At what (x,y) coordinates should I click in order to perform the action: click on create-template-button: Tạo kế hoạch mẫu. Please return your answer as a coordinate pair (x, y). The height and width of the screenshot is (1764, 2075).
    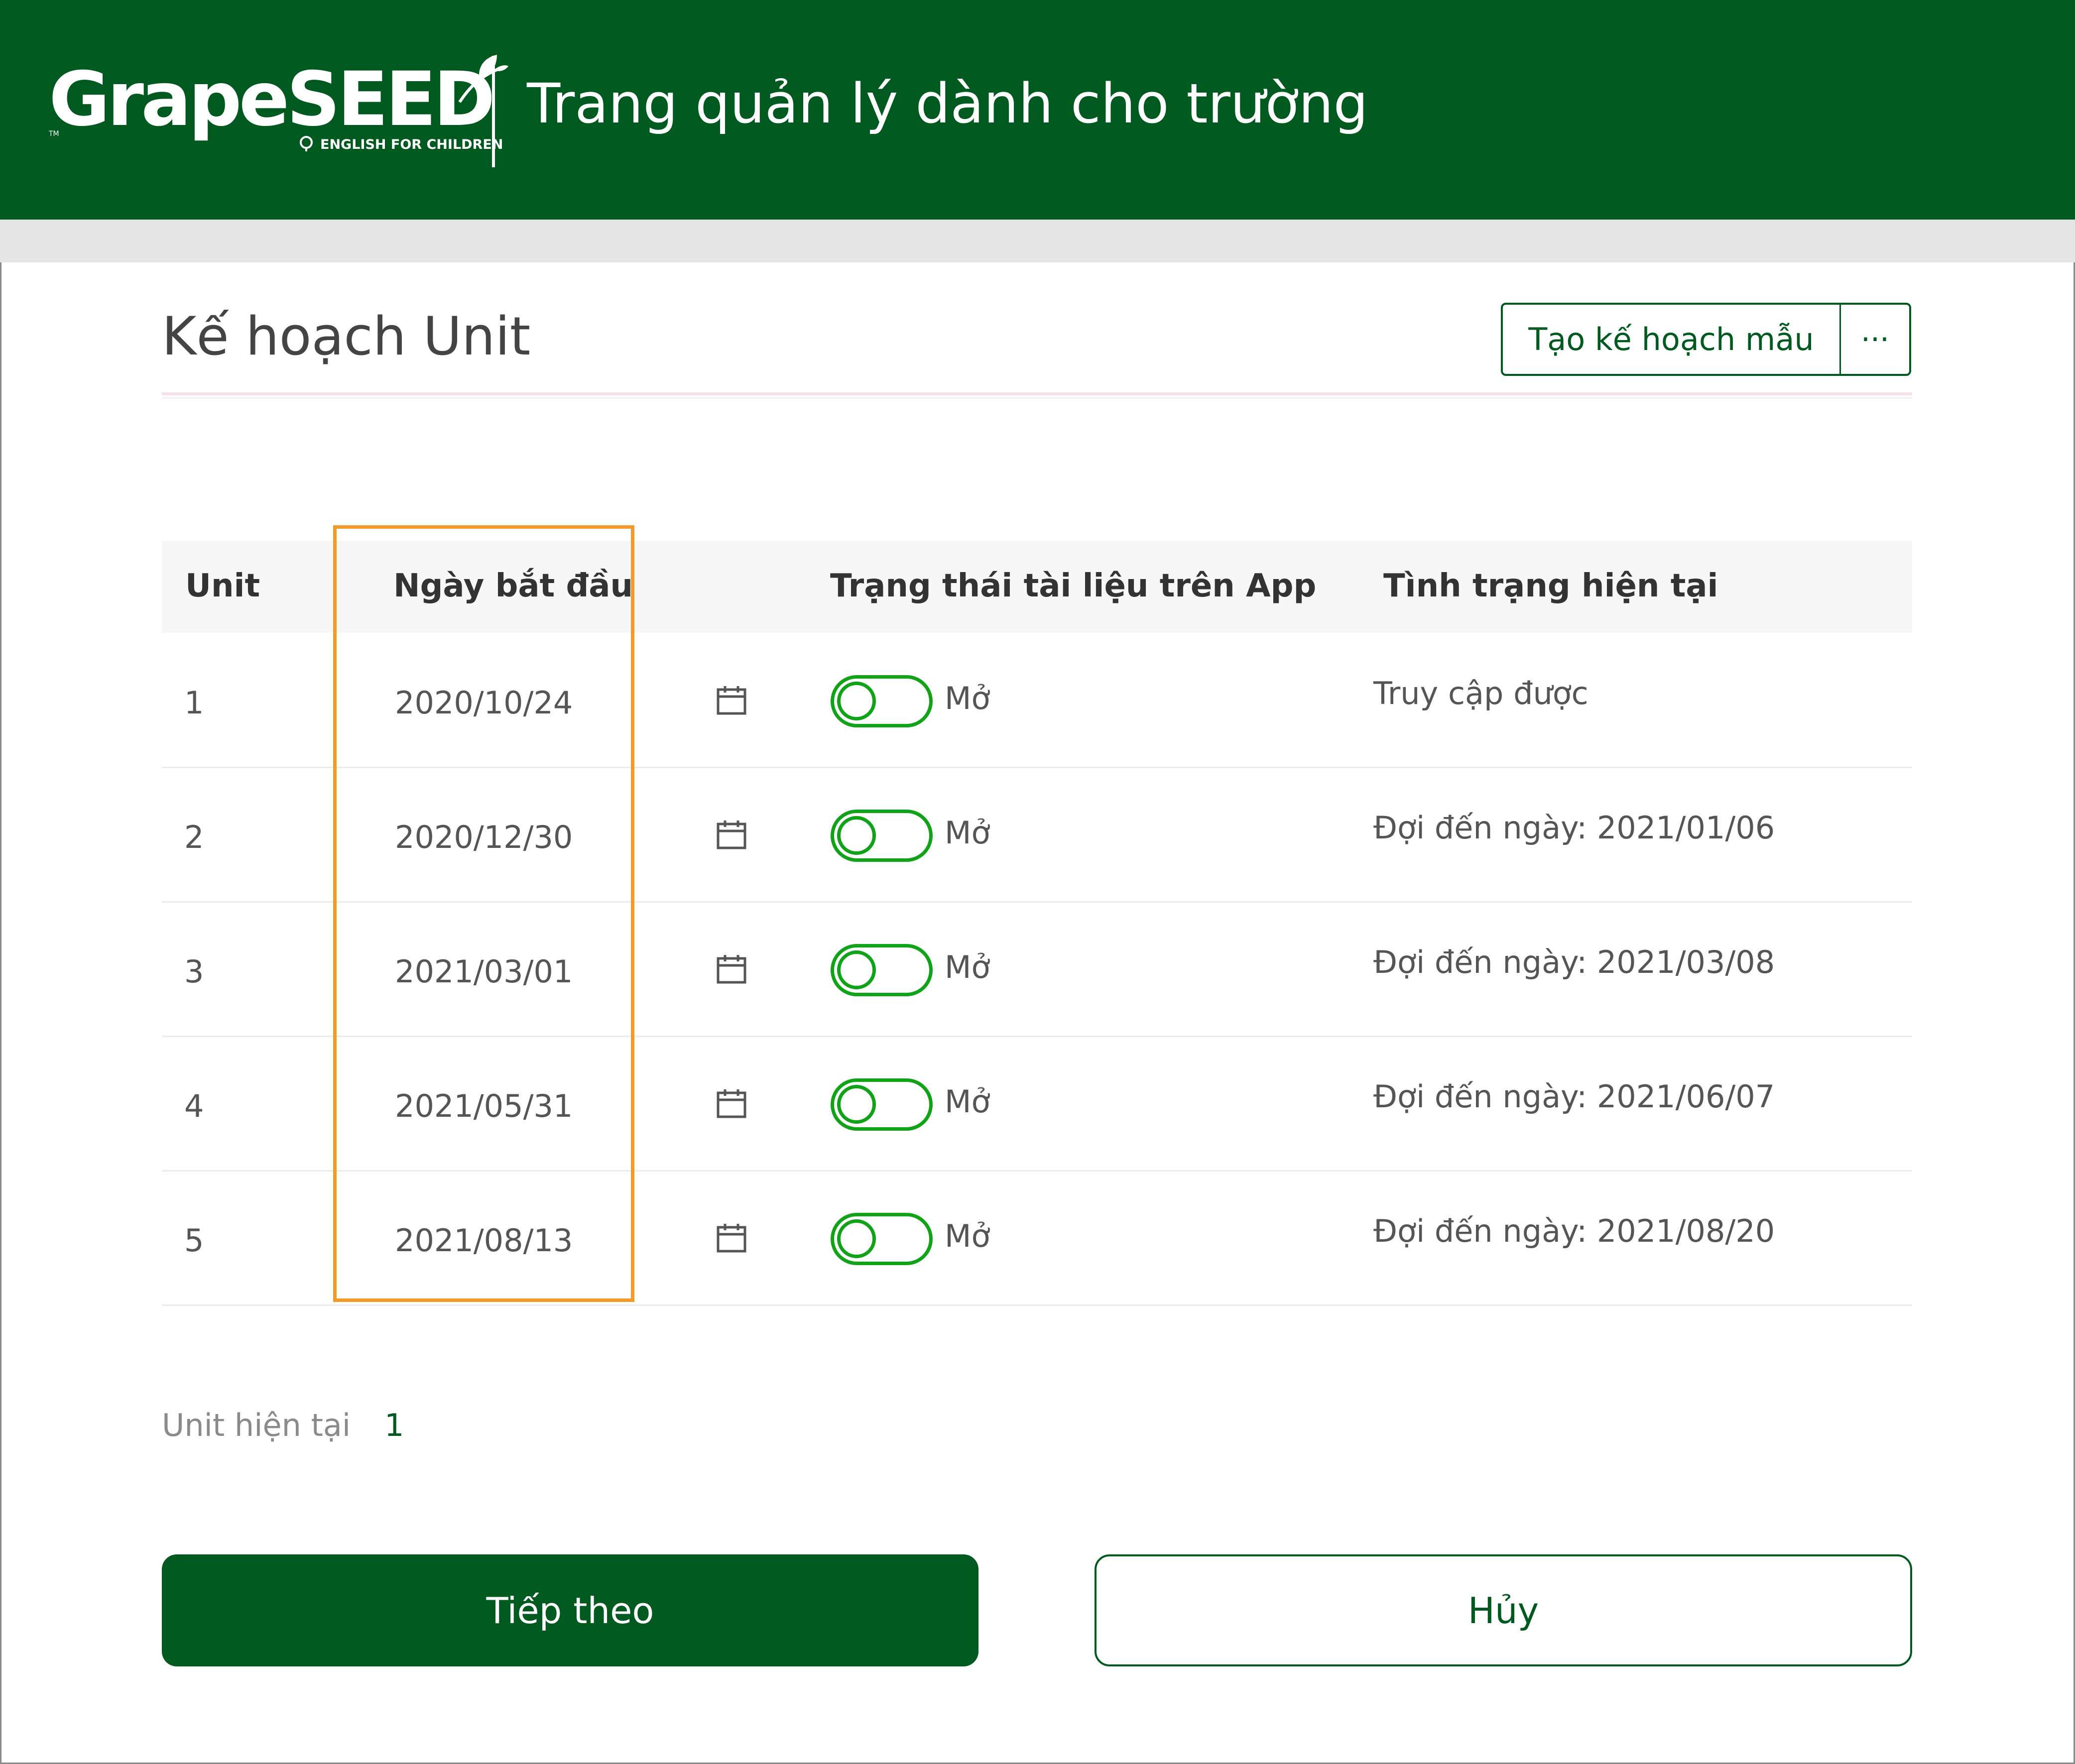
    Looking at the image, I should click on (1672, 339).